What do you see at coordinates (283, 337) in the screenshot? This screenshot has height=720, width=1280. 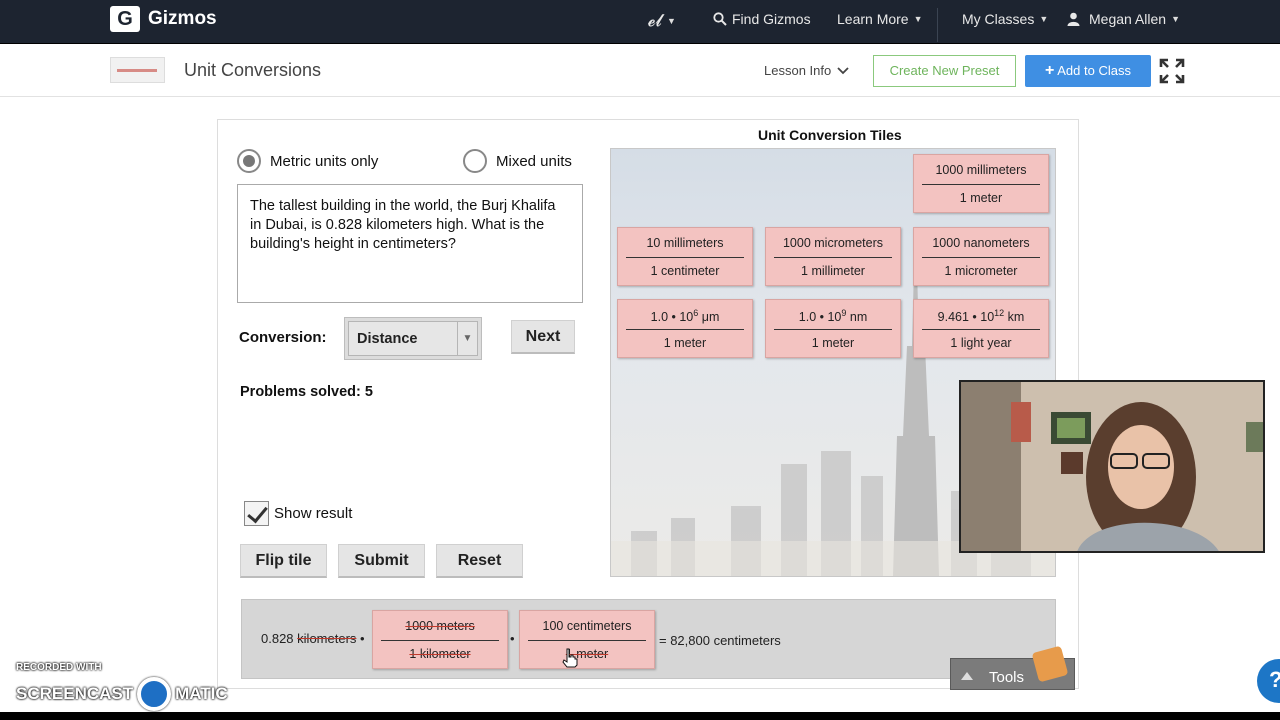 I see `conversion-label: Conversion:` at bounding box center [283, 337].